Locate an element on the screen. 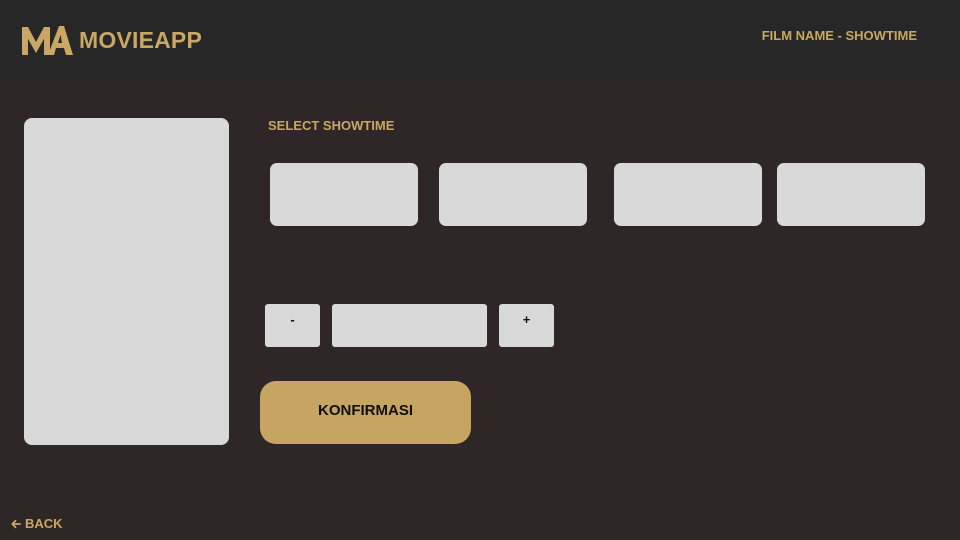 The height and width of the screenshot is (540, 960). back-label: BACK is located at coordinates (44, 523).